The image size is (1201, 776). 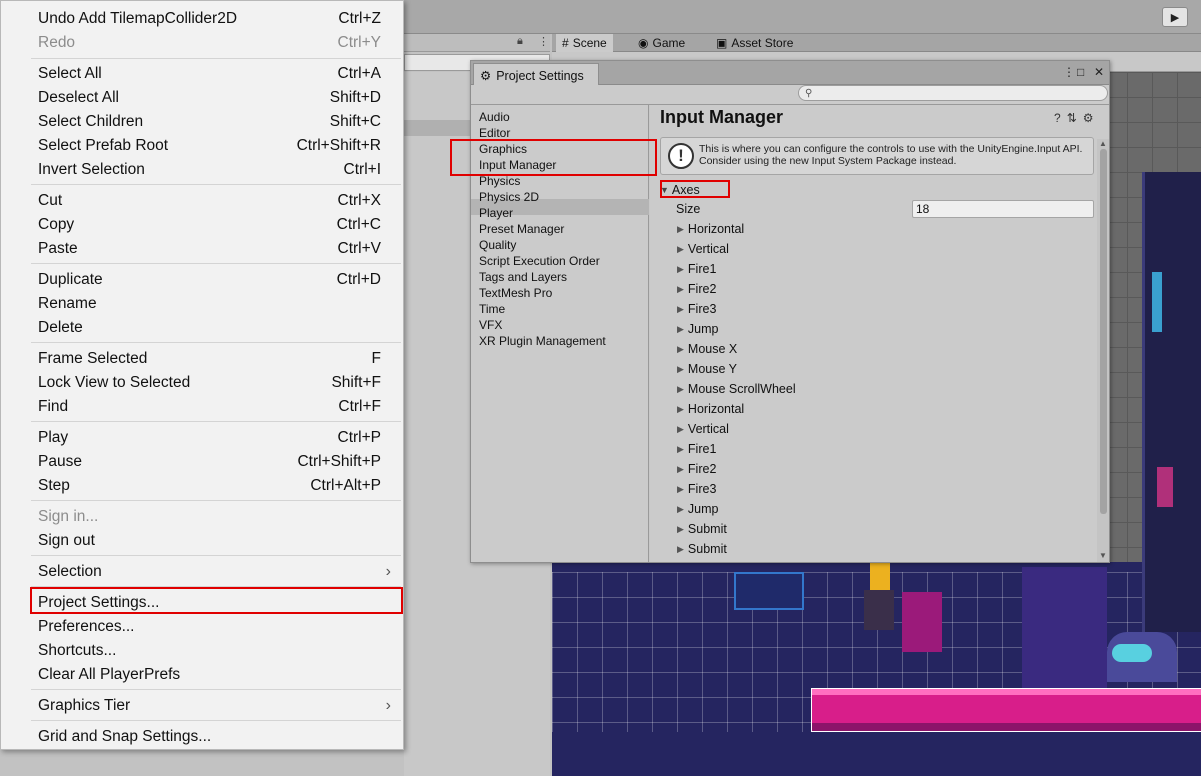 What do you see at coordinates (563, 245) in the screenshot?
I see `sidebar-item-quality: Quality` at bounding box center [563, 245].